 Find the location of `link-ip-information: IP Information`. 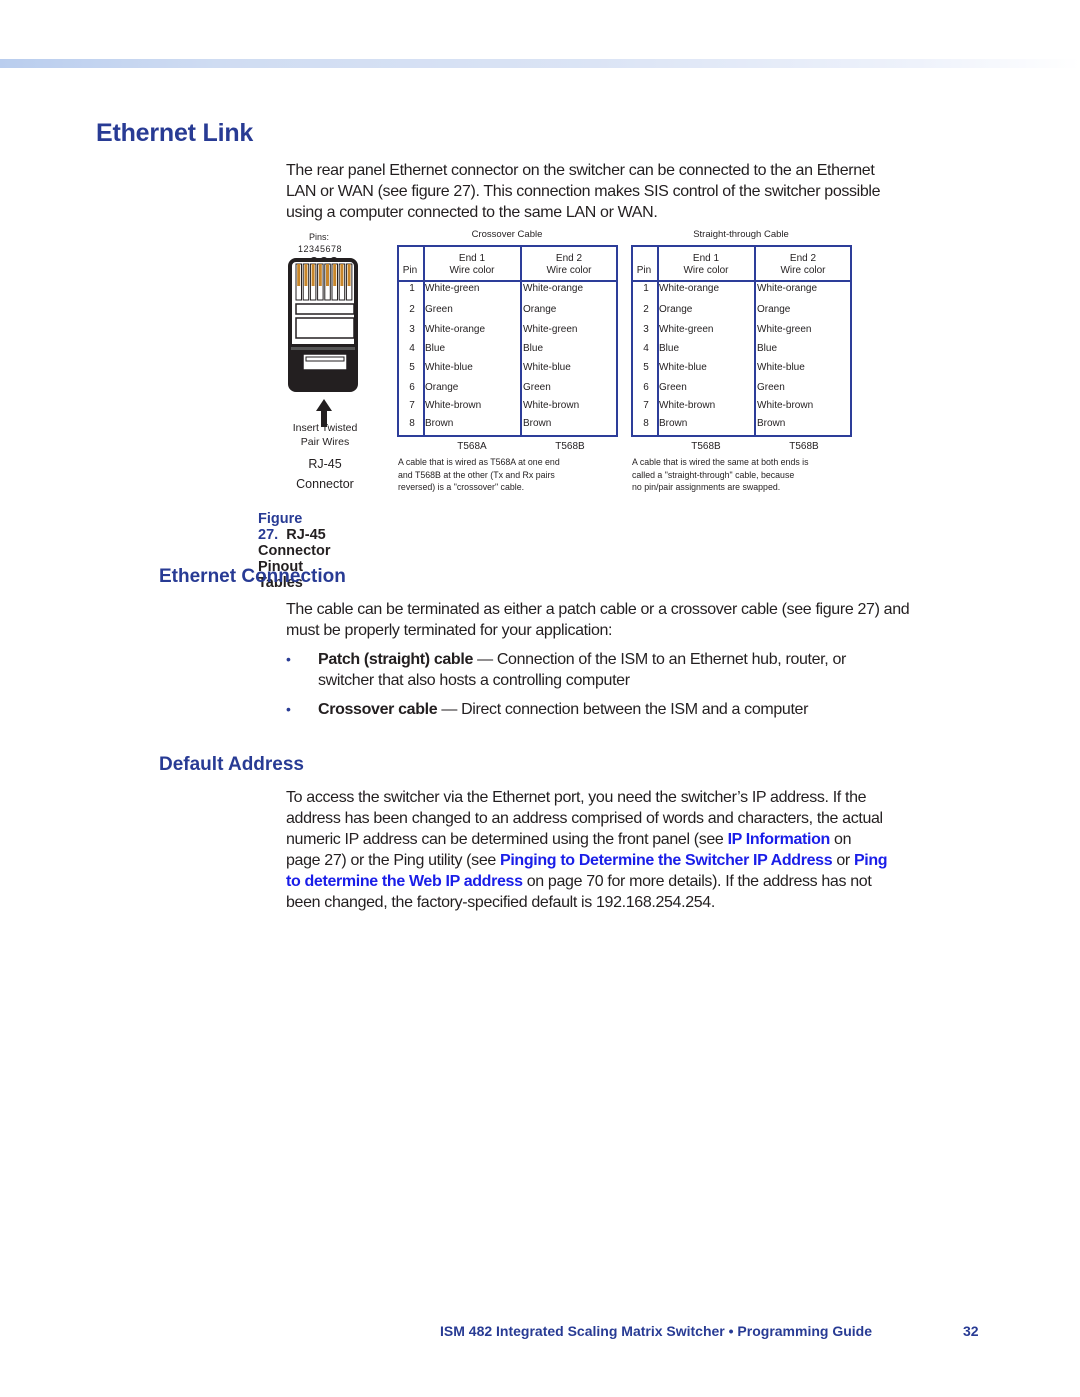

link-ip-information: IP Information is located at coordinates (779, 839).